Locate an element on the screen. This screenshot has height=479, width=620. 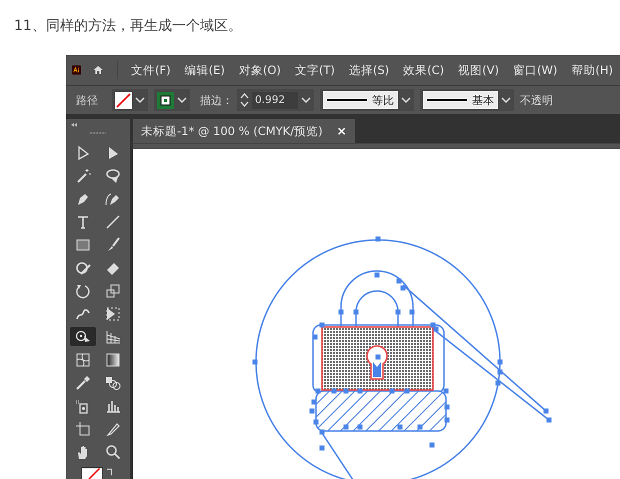
stroke-swatch-icon is located at coordinates (165, 100).